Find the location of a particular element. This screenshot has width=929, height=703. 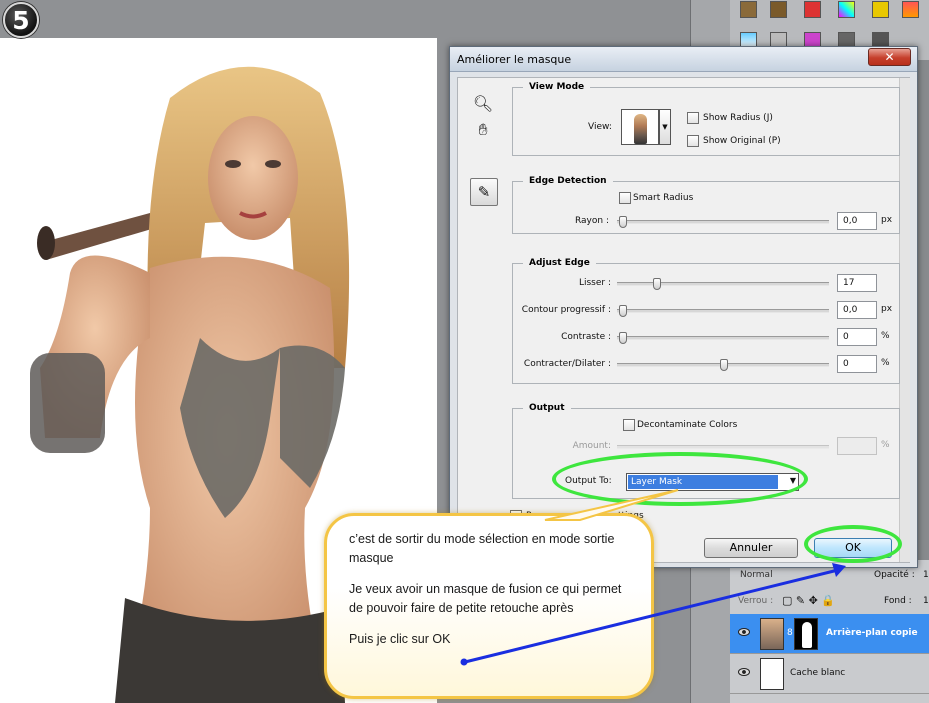

ok-button-highlight-ring is located at coordinates (853, 544).